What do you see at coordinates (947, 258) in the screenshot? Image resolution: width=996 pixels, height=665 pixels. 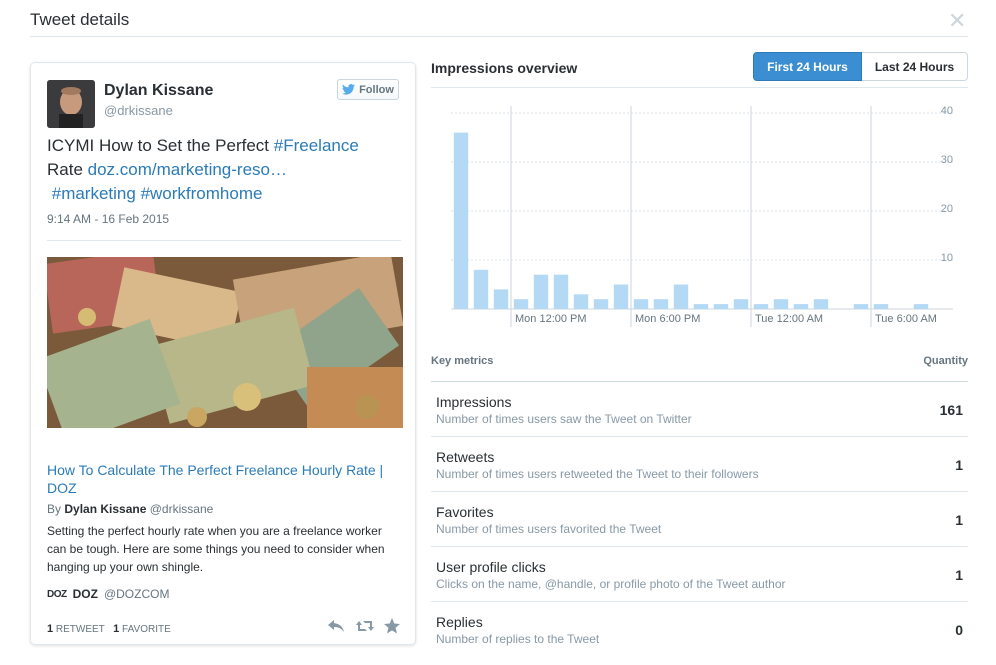 I see `y-tick-label: 10` at bounding box center [947, 258].